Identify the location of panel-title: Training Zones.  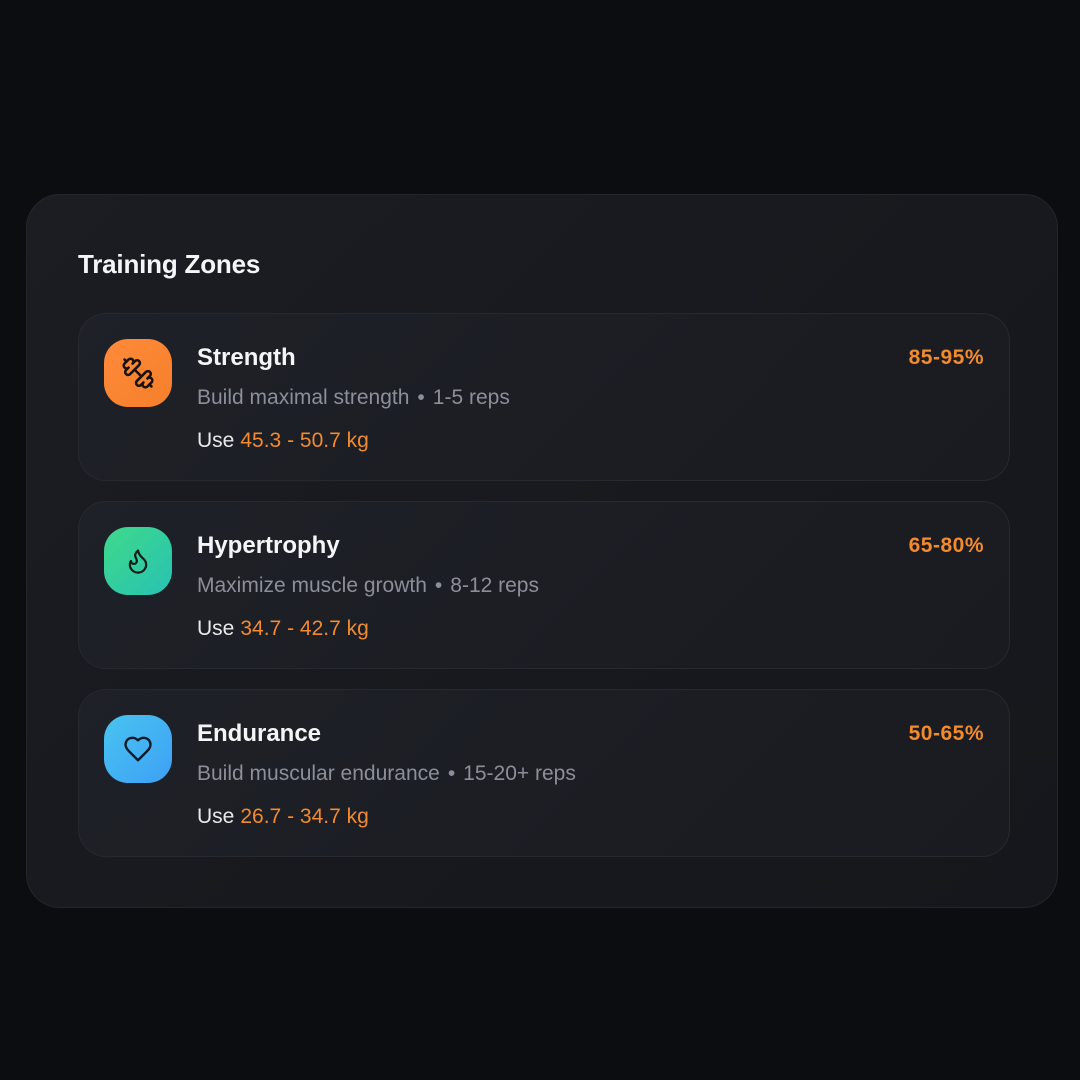
(169, 264).